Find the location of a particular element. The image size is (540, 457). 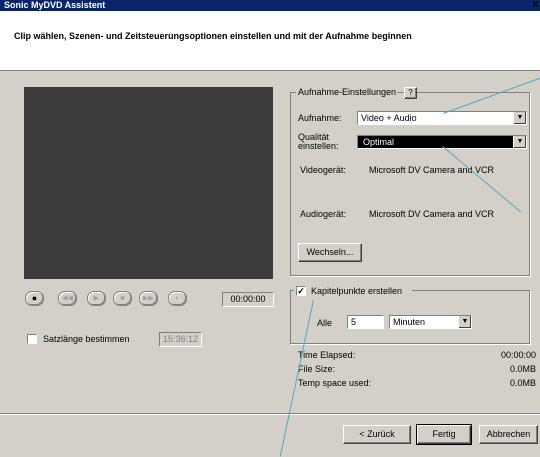

time-elapsed-label: Time Elapsed: is located at coordinates (327, 355).